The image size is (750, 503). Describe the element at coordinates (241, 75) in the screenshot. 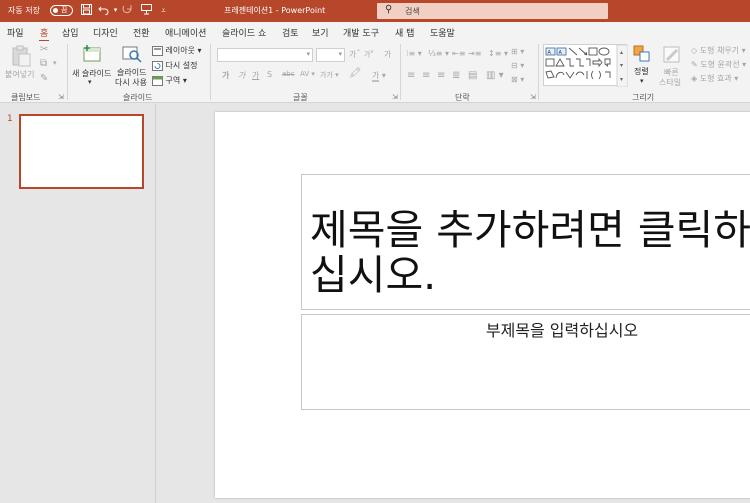

I see `italic-button: 가` at that location.